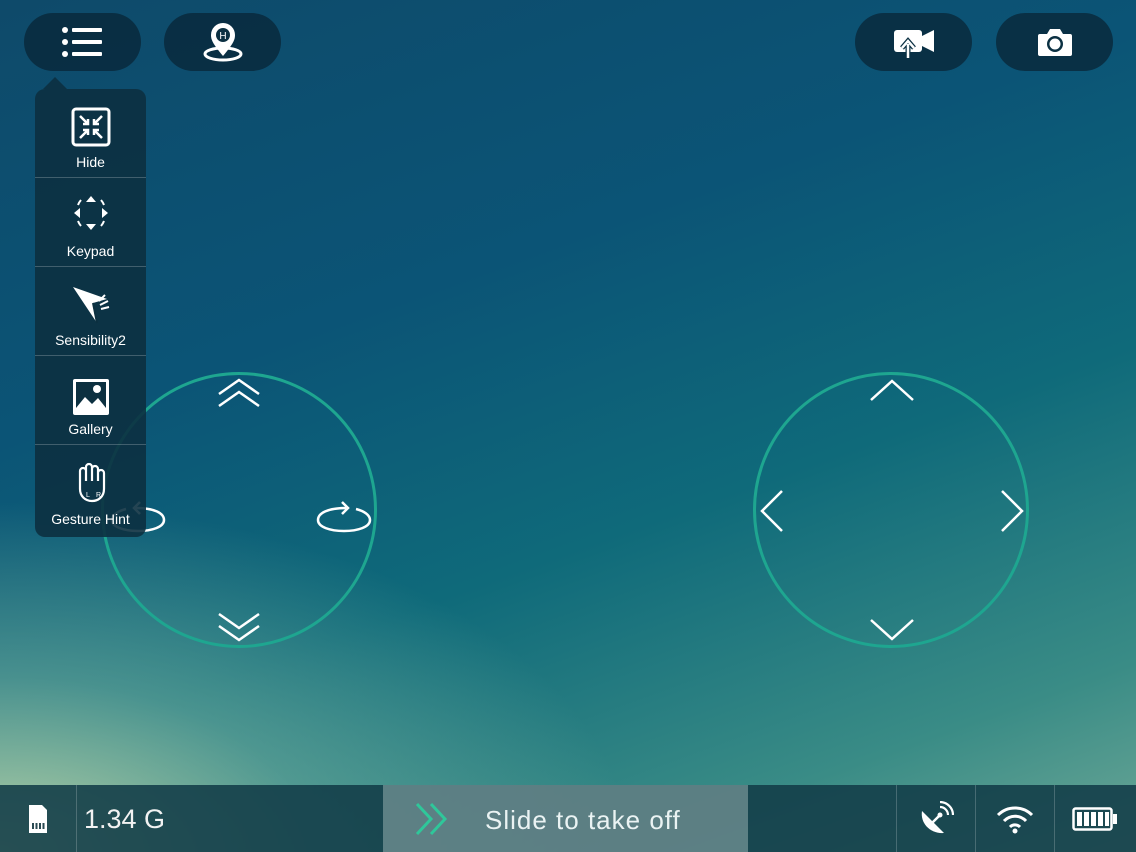  I want to click on menu-item-keypad: Keypad, so click(90, 222).